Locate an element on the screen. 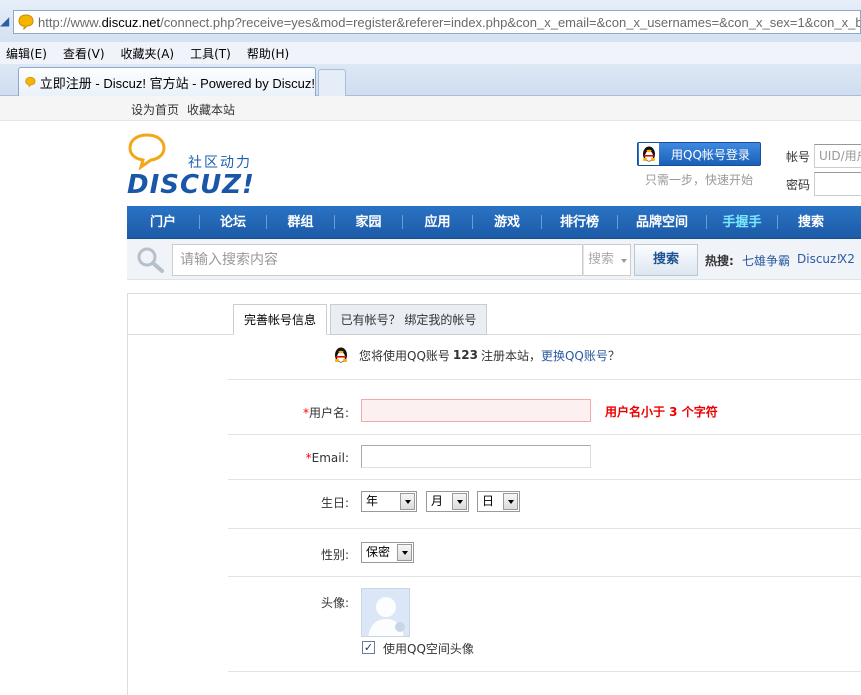  speech-bubble-icon is located at coordinates (147, 151).